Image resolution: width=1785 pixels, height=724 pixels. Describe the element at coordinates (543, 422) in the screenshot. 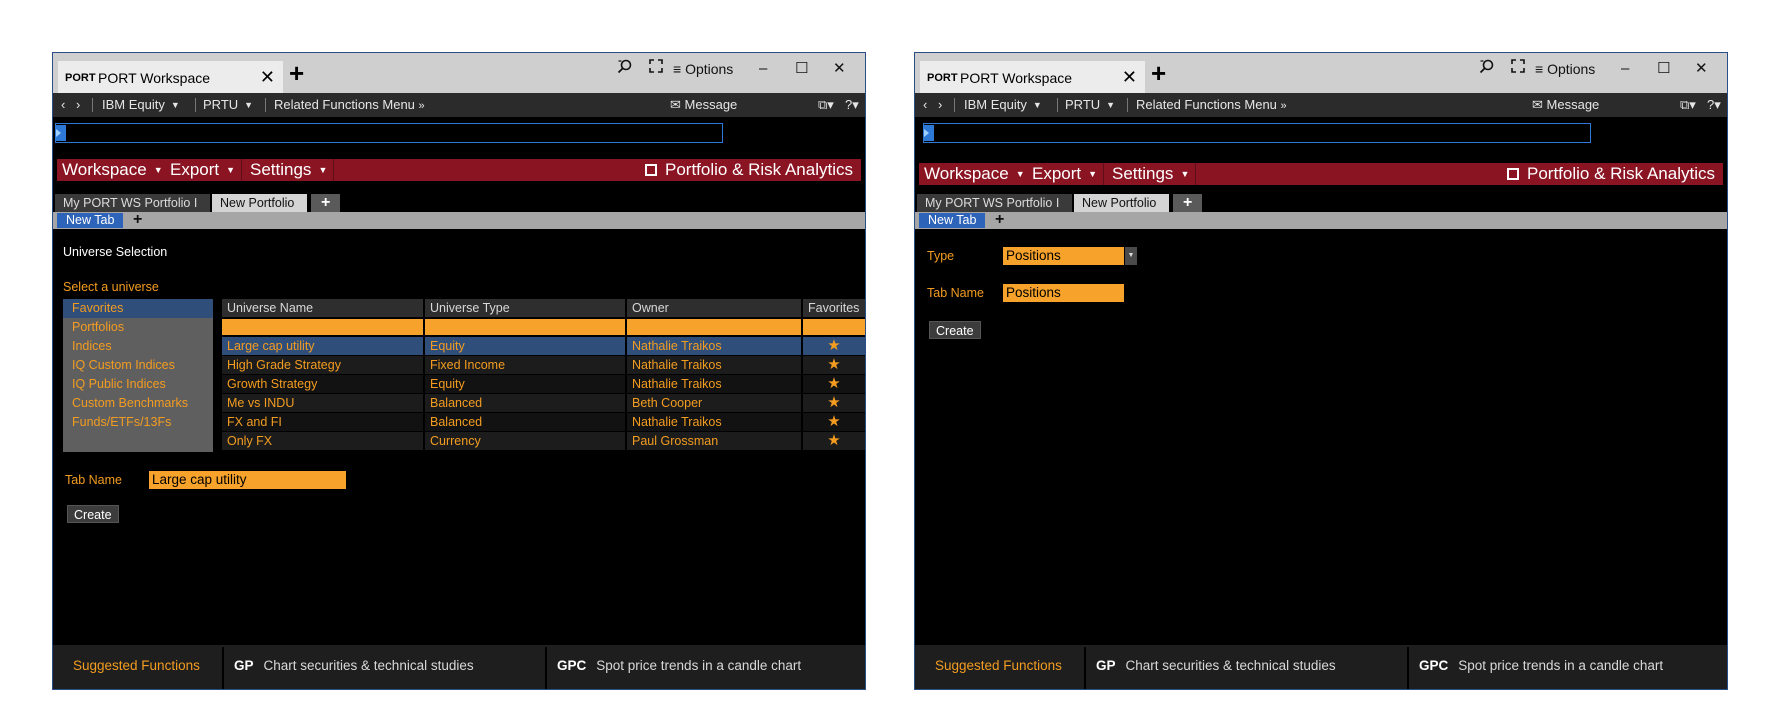

I see `table-row: FX and FI Balanced Nathalie Traikos ★` at that location.